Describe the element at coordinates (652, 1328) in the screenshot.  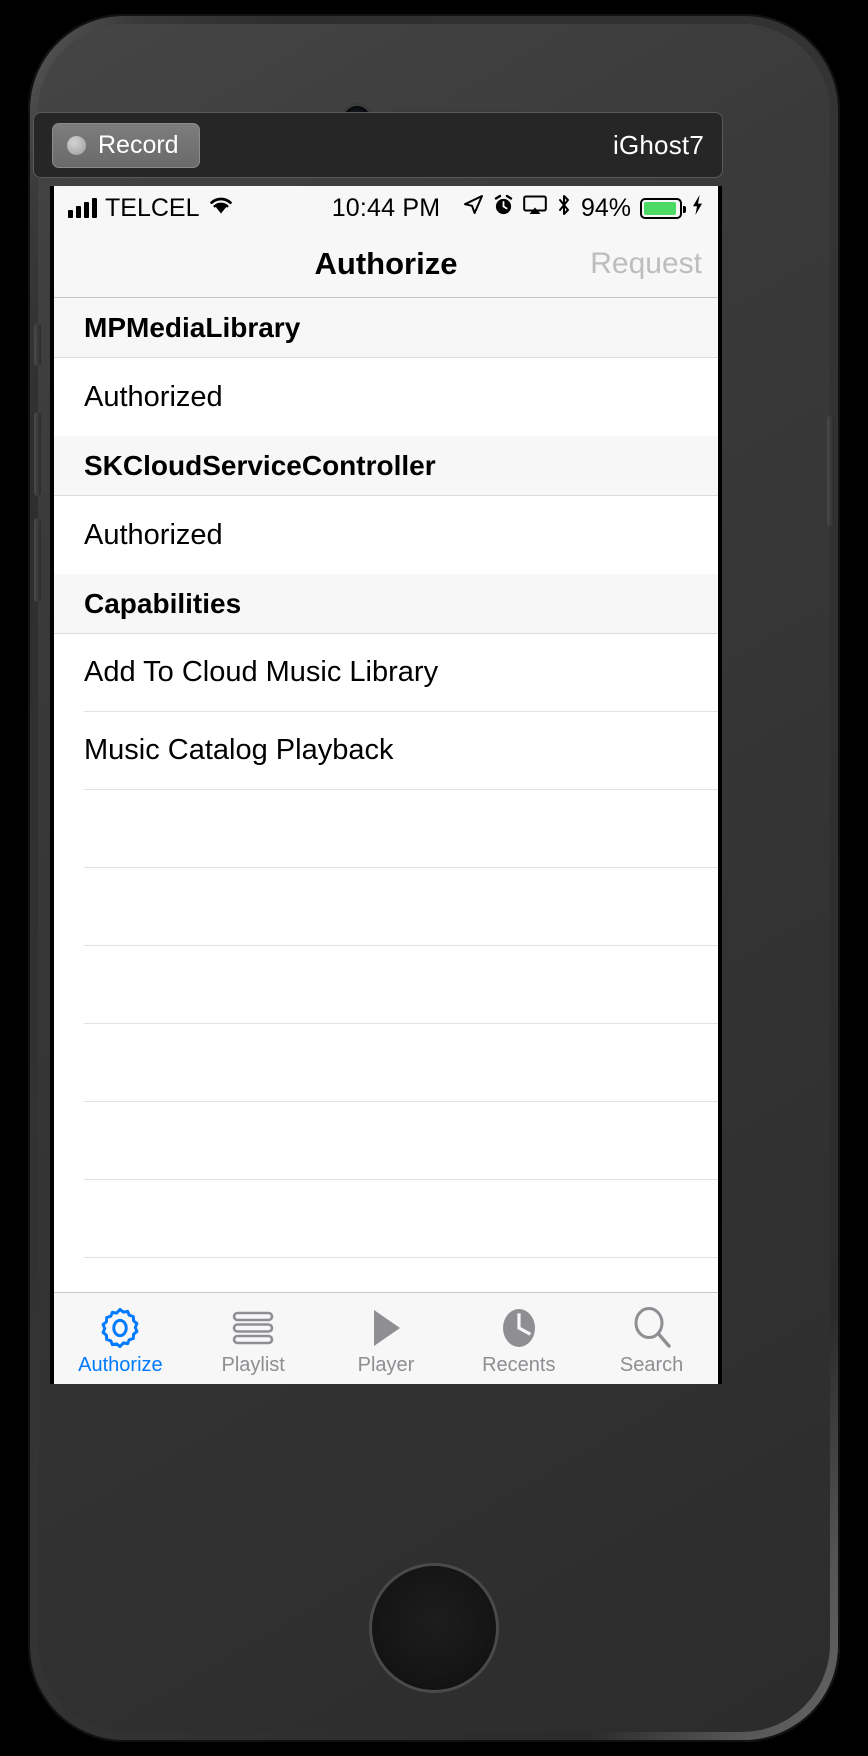
I see `magnifier-icon` at that location.